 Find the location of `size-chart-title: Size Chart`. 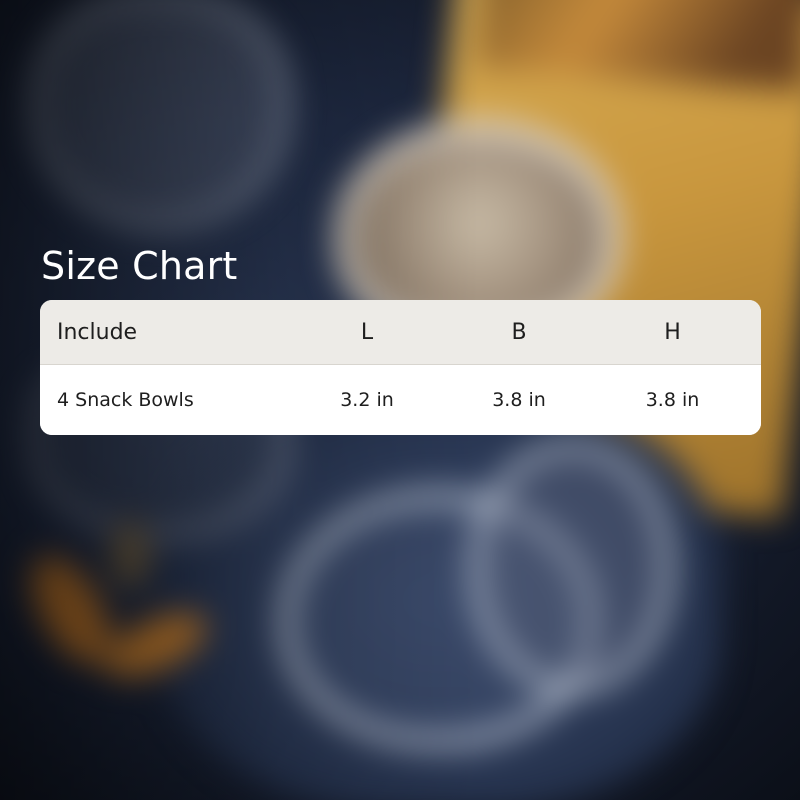

size-chart-title: Size Chart is located at coordinates (139, 266).